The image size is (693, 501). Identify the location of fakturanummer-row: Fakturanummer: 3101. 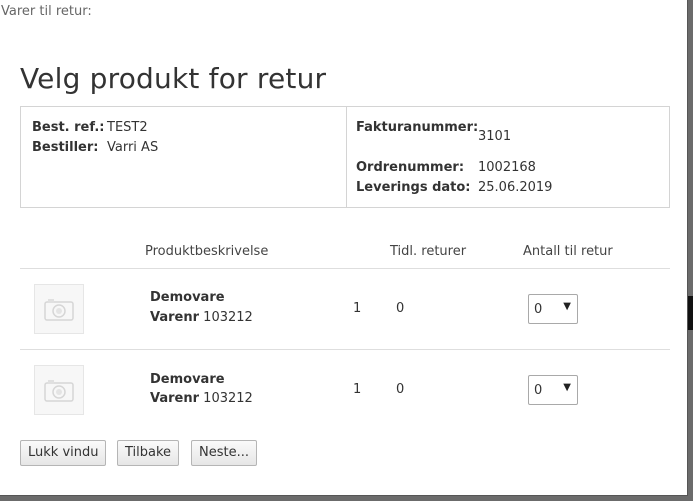
(433, 132).